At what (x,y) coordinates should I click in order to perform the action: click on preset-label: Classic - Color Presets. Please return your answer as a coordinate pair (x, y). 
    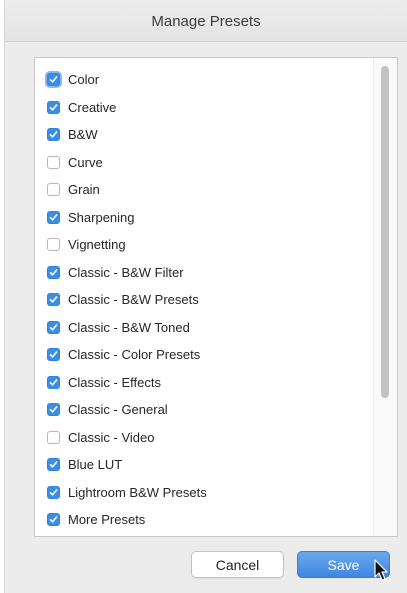
    Looking at the image, I should click on (134, 355).